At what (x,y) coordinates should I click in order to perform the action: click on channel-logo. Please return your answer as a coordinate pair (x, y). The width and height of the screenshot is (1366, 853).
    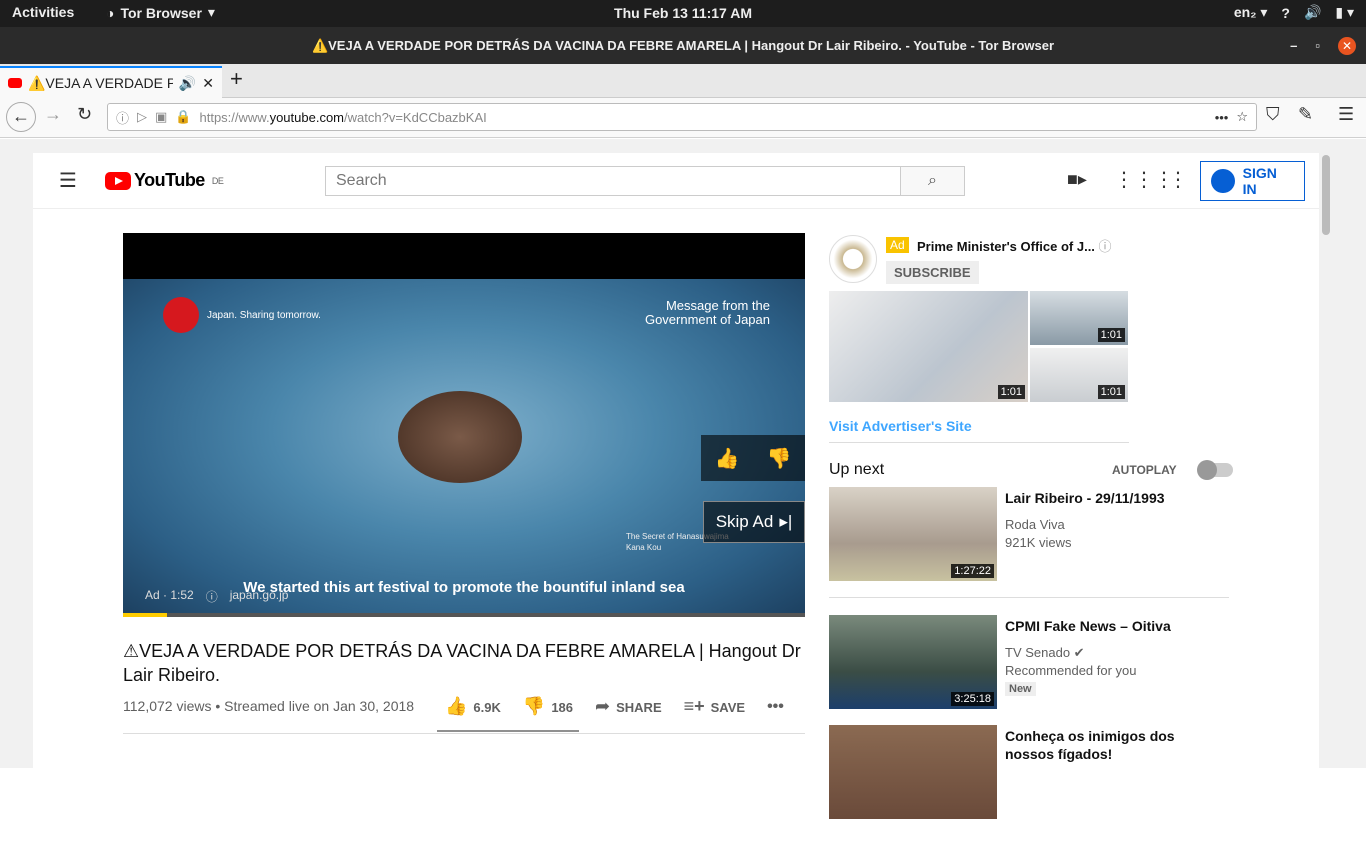
    Looking at the image, I should click on (853, 259).